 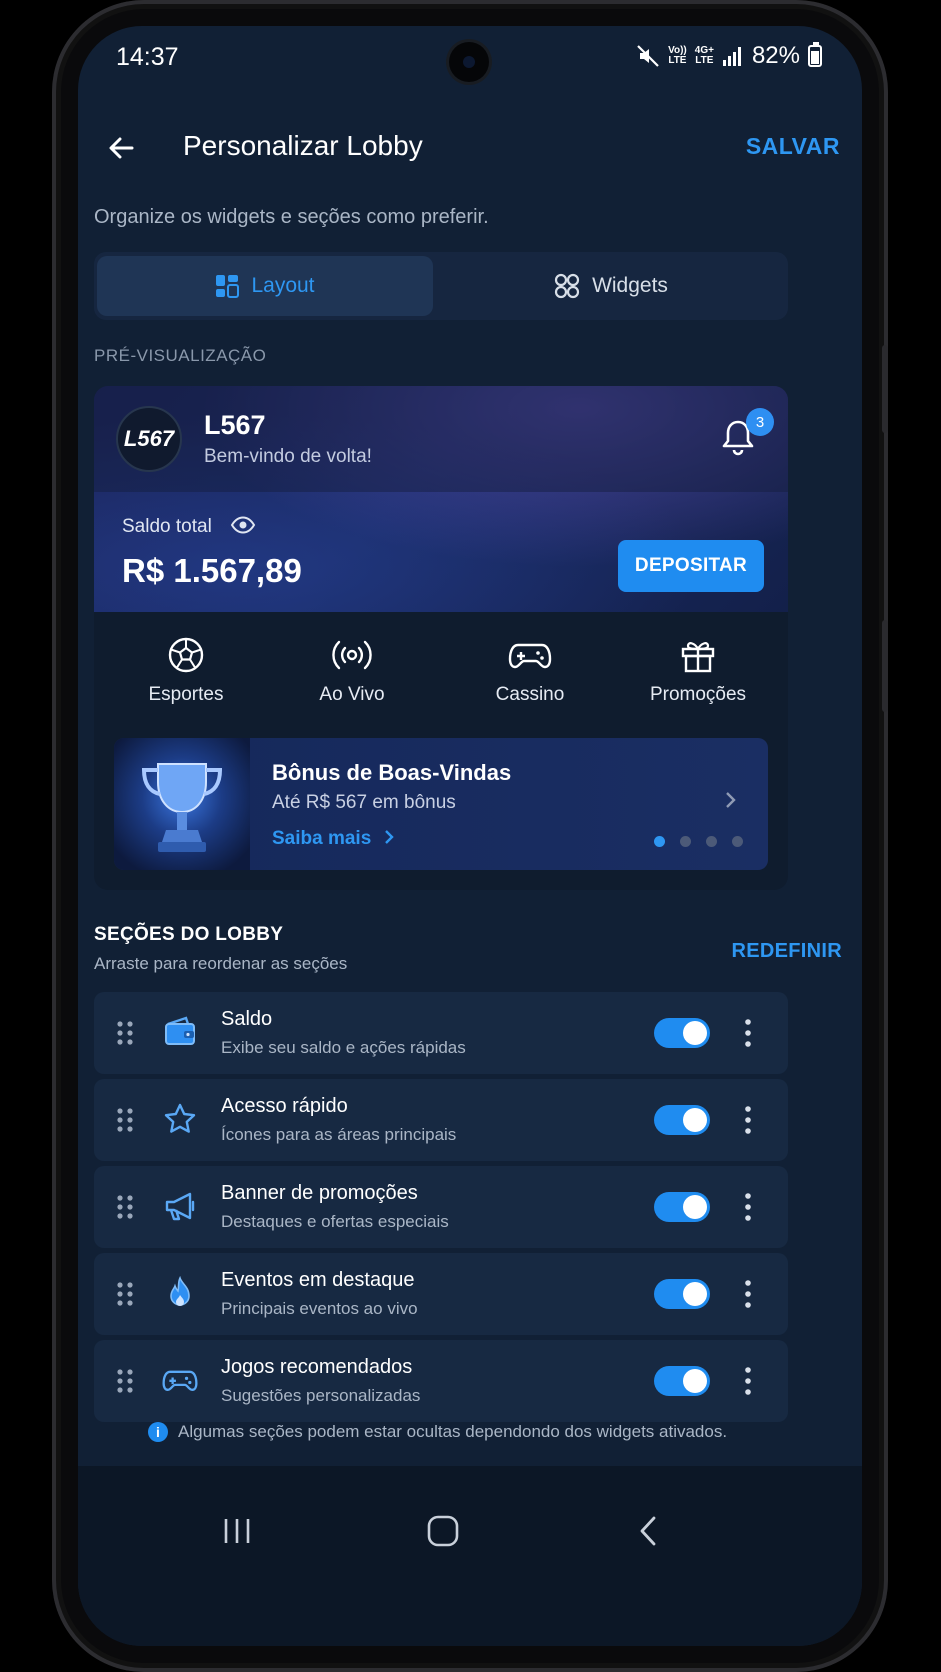 I want to click on brand-name: L567, so click(x=235, y=425).